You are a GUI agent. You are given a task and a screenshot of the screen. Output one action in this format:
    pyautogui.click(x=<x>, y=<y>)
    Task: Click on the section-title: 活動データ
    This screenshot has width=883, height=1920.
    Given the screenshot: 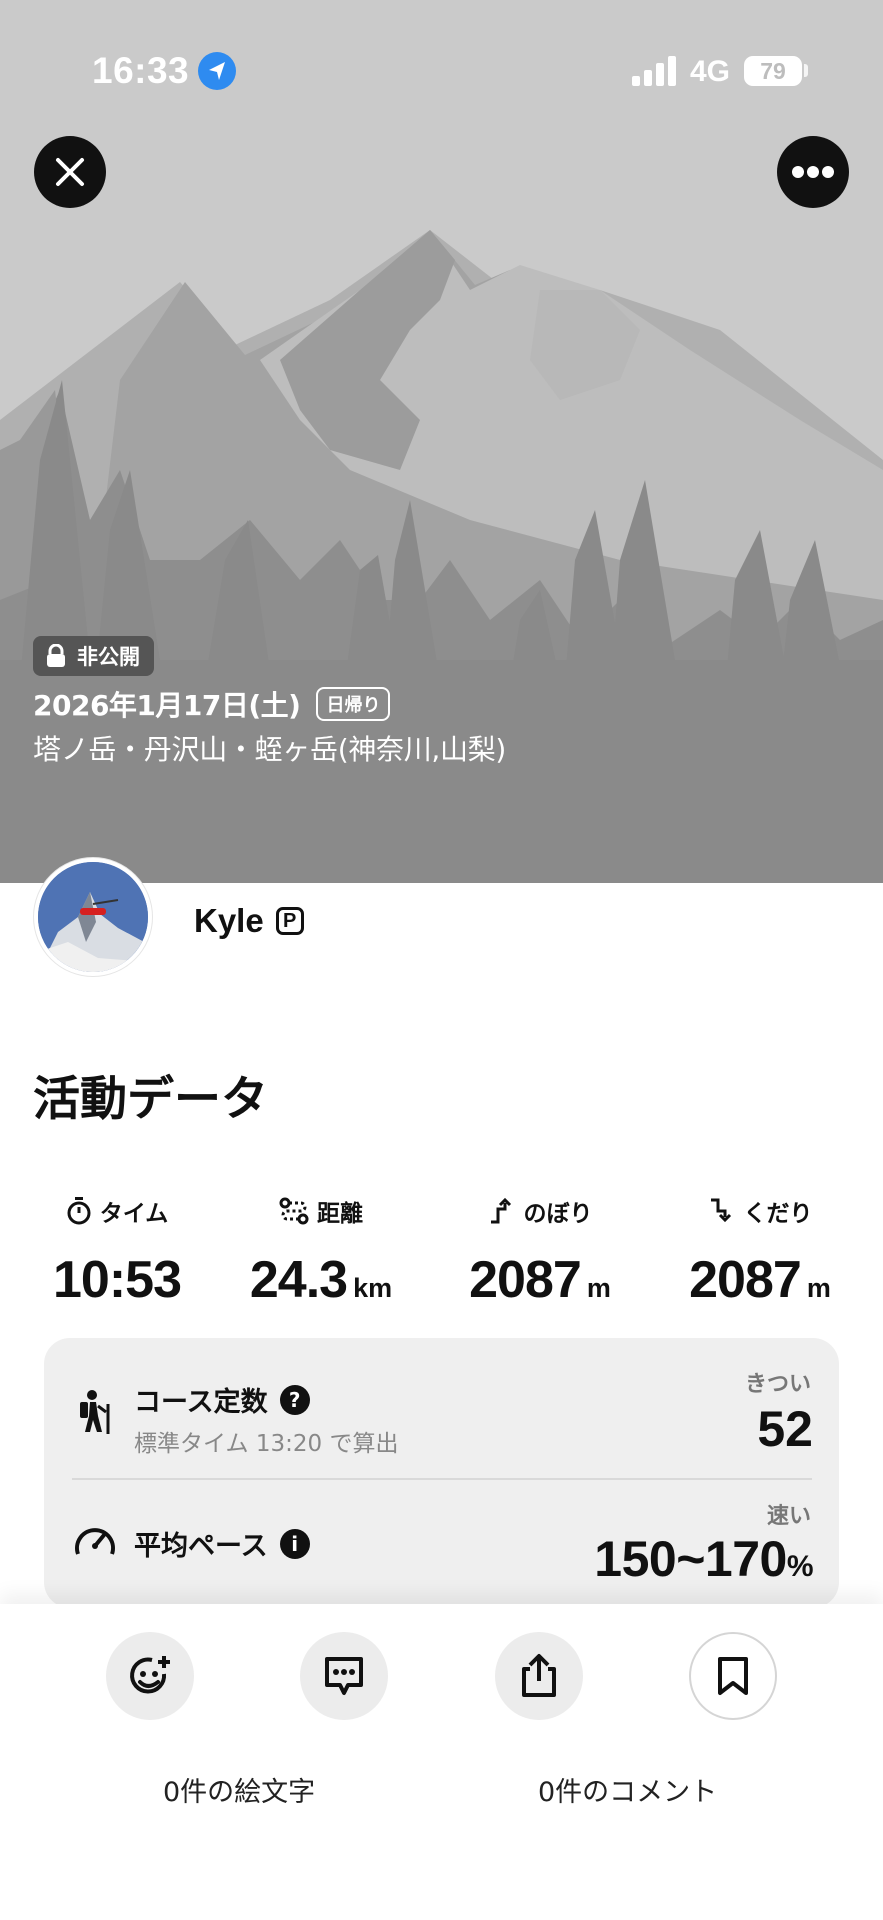 What is the action you would take?
    pyautogui.click(x=150, y=1099)
    